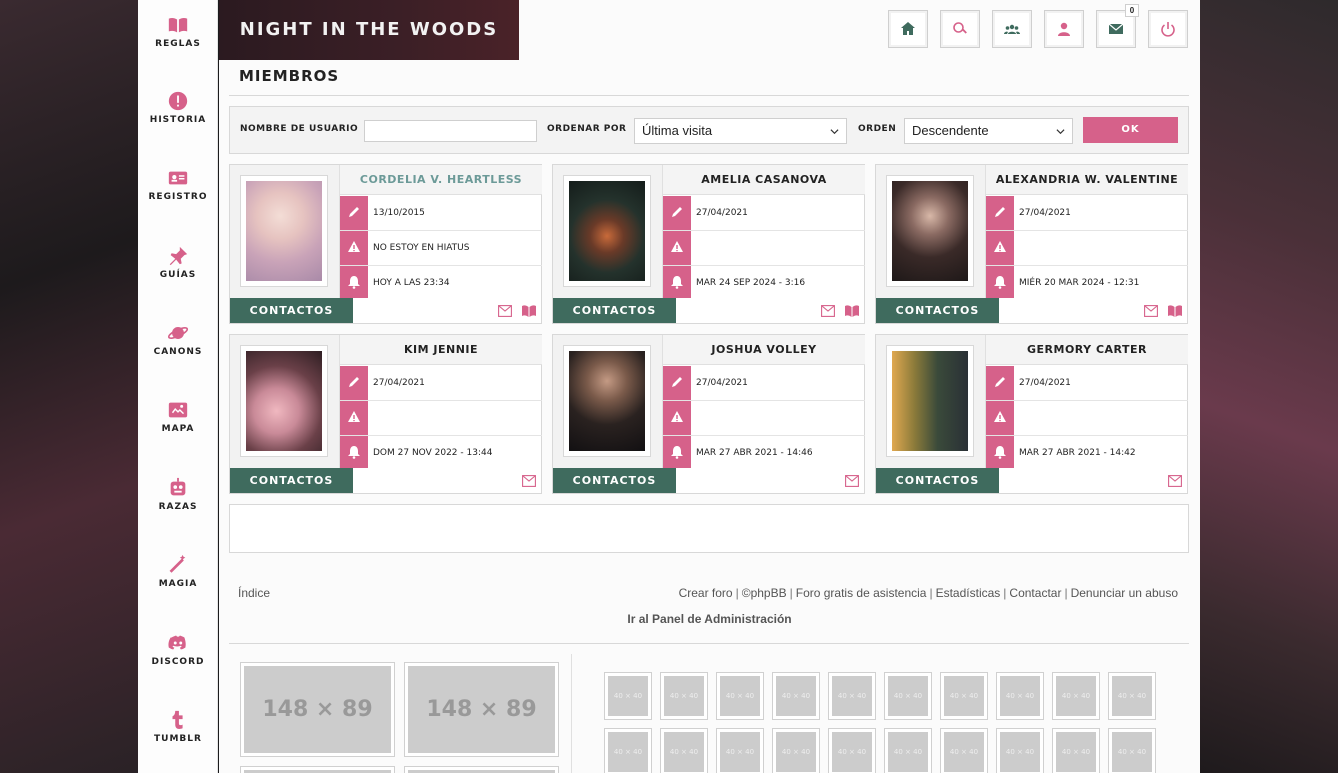 The height and width of the screenshot is (773, 1338). I want to click on member-name: ALEXANDRIA W. VALENTINE, so click(1087, 180).